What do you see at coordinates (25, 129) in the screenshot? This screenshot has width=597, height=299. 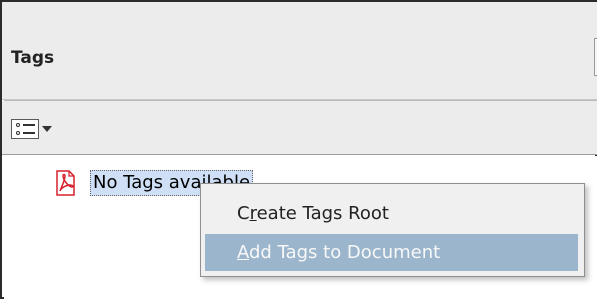 I see `tag-options-icon` at bounding box center [25, 129].